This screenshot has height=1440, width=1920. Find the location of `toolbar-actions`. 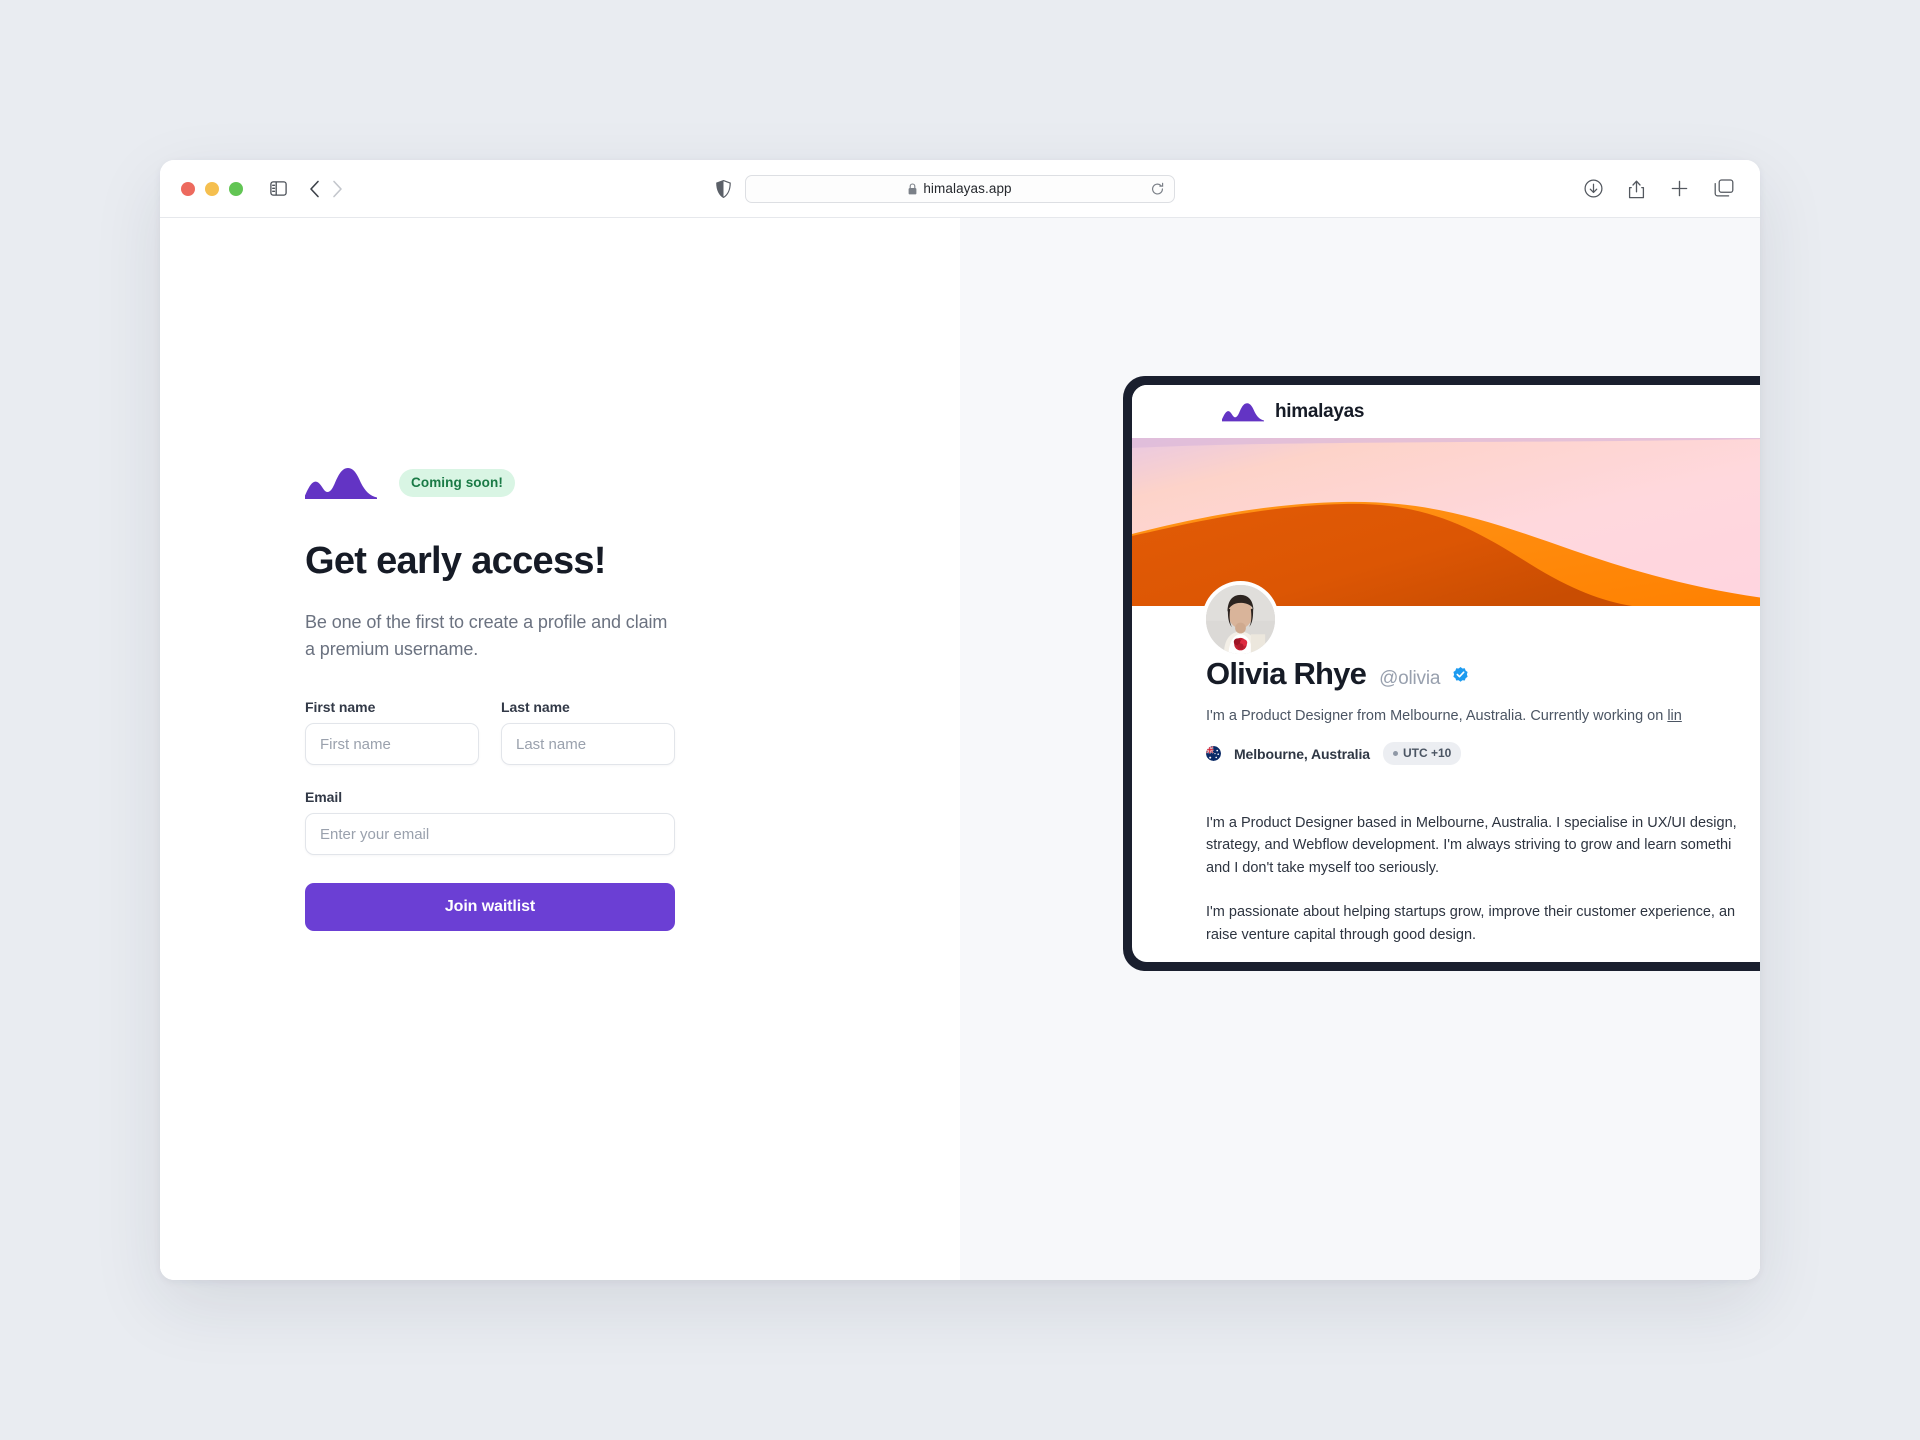

toolbar-actions is located at coordinates (1659, 189).